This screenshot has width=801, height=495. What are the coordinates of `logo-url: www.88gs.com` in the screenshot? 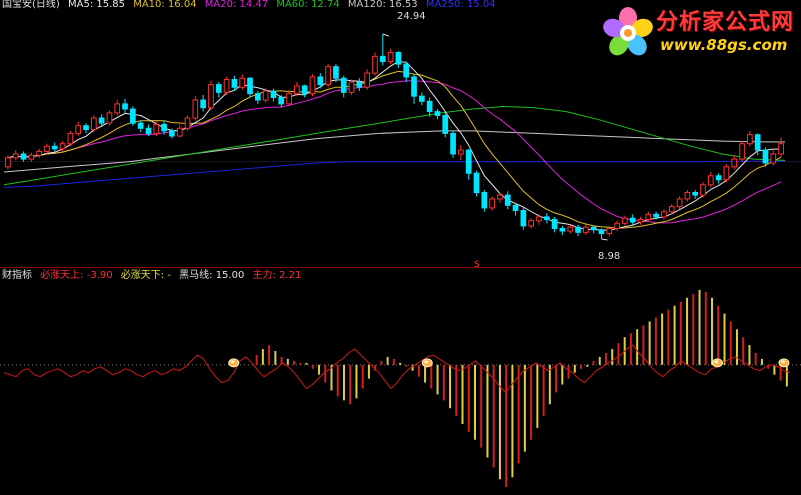 It's located at (724, 45).